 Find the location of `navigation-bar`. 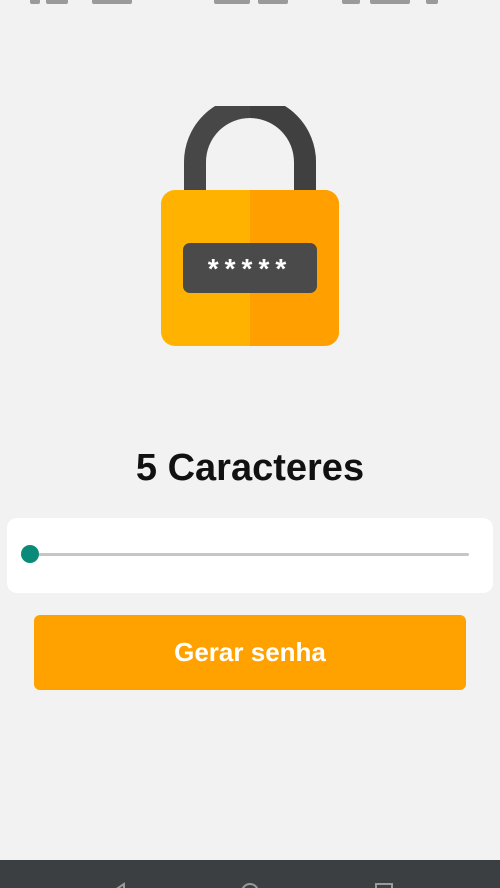

navigation-bar is located at coordinates (250, 874).